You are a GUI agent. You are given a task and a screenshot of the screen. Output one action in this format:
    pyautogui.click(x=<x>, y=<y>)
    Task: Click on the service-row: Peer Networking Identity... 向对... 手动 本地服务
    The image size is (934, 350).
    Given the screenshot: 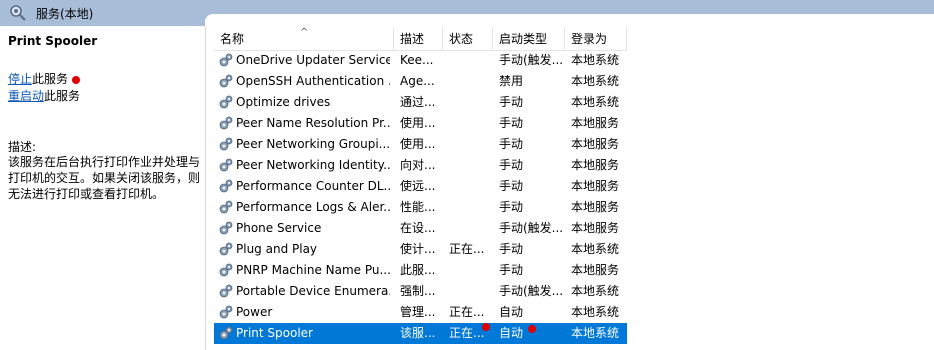 What is the action you would take?
    pyautogui.click(x=420, y=165)
    